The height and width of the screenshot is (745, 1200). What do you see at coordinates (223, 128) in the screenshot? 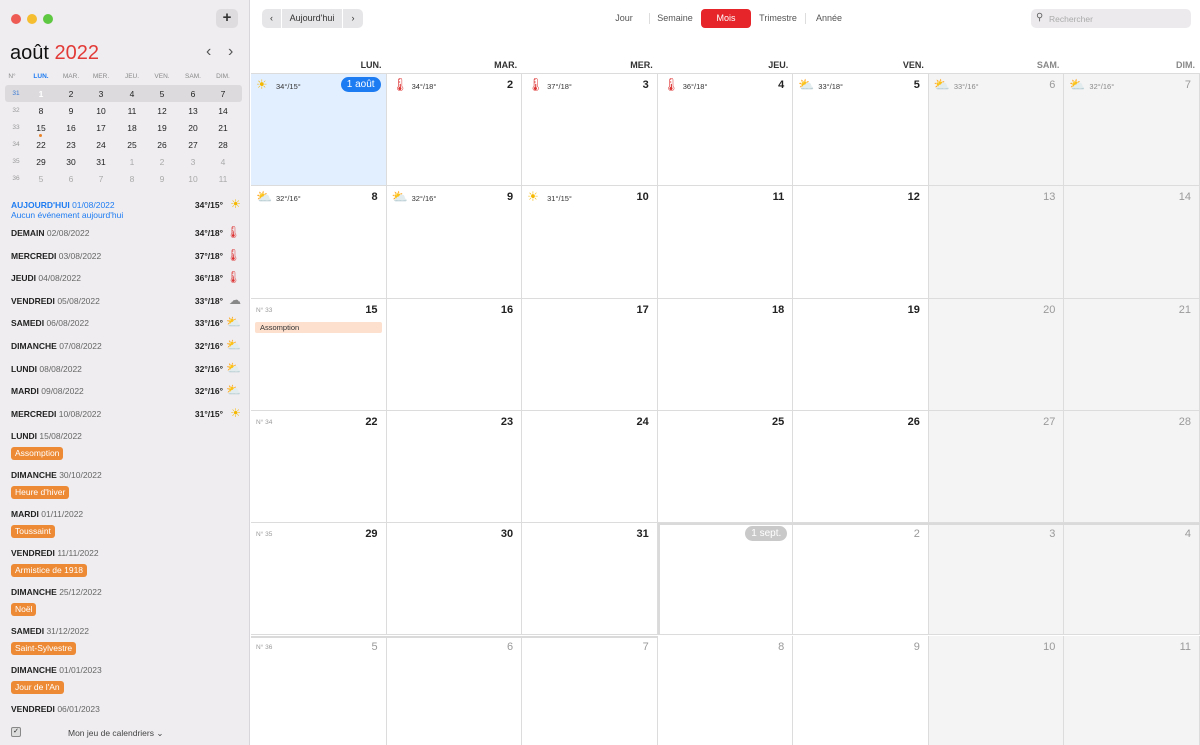
I see `mini-calendar-day: 21` at bounding box center [223, 128].